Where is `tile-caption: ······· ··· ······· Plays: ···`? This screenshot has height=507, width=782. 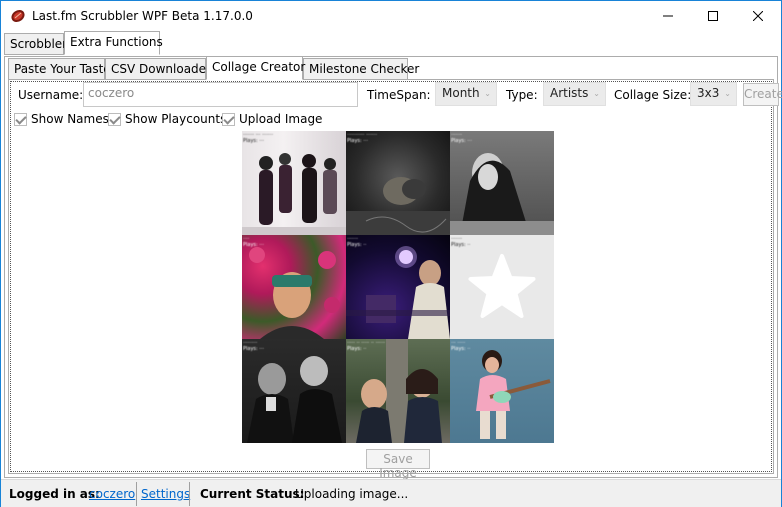 tile-caption: ······· ··· ······· Plays: ··· is located at coordinates (258, 138).